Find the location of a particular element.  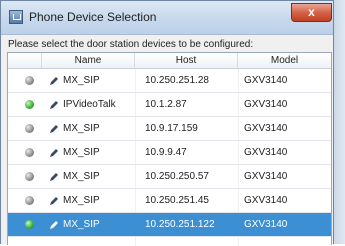

device-host-cell: 10.250.251.122 is located at coordinates (180, 224).